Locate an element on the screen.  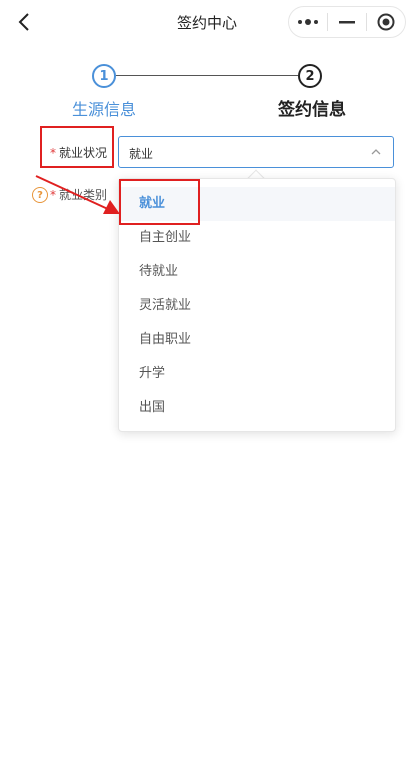
more-button is located at coordinates (308, 22).